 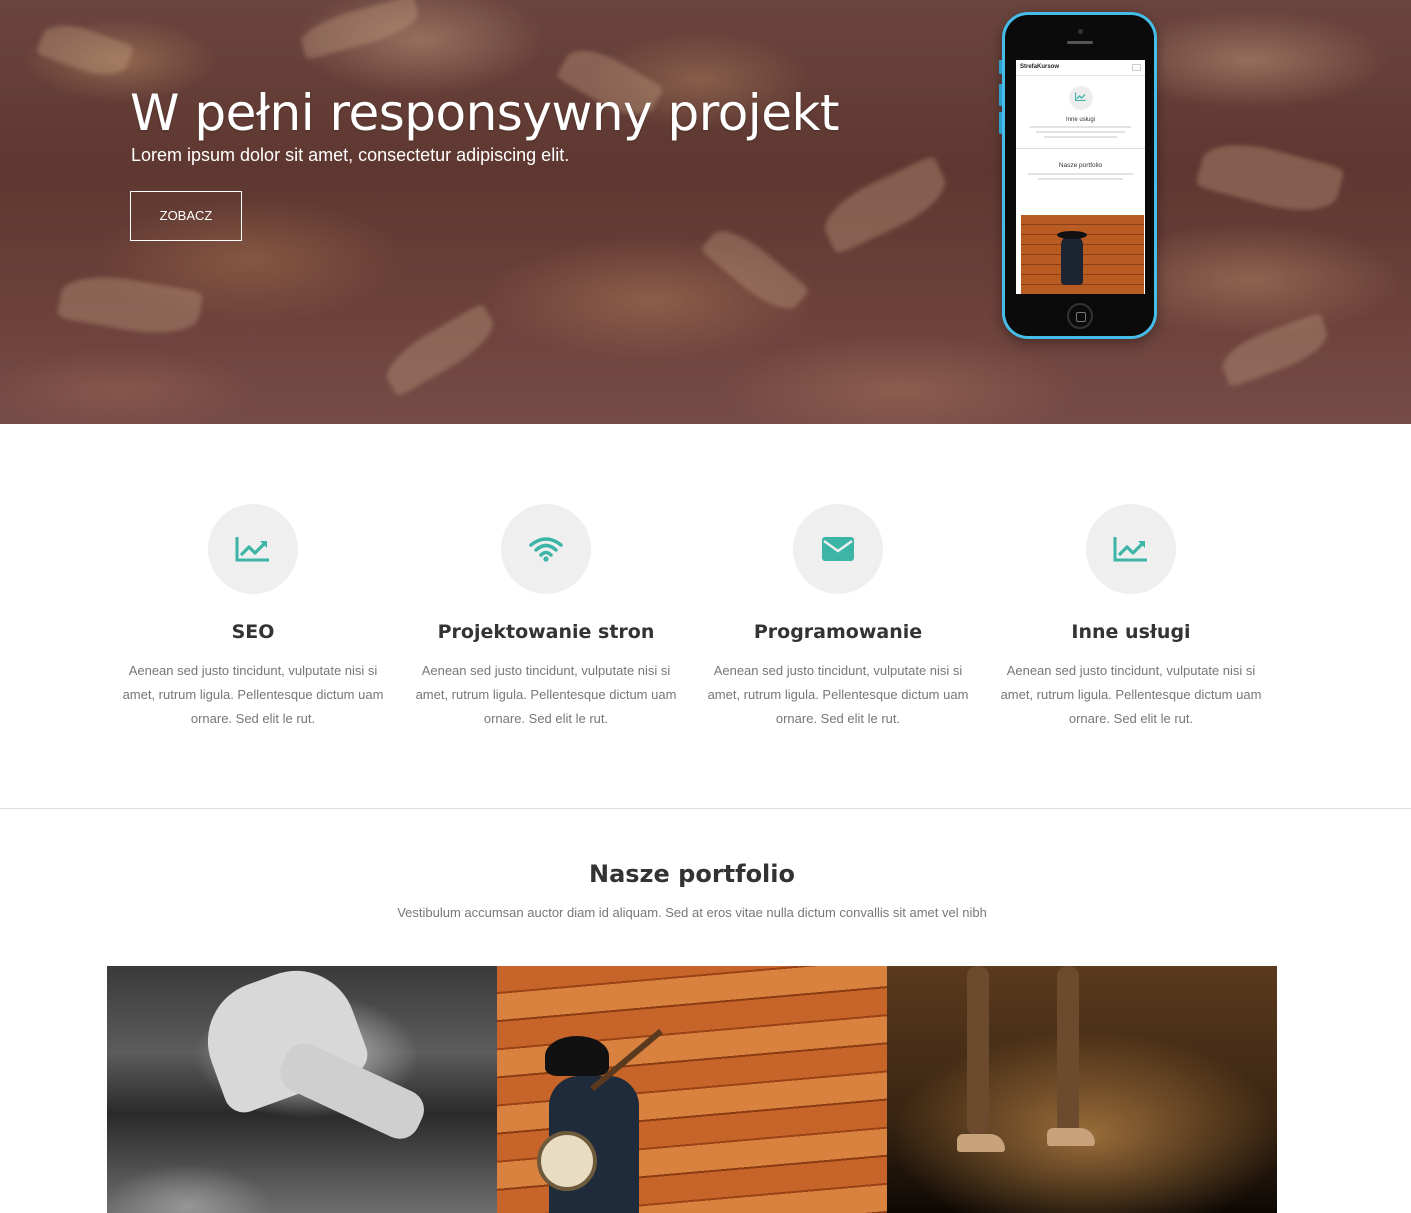 I want to click on envelope-icon, so click(x=838, y=549).